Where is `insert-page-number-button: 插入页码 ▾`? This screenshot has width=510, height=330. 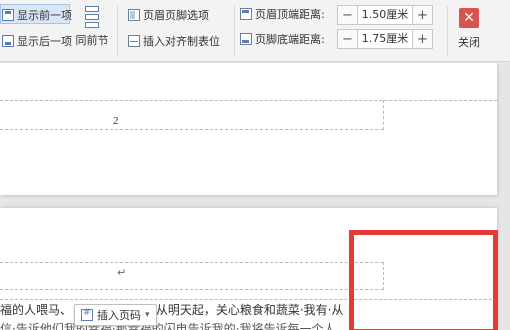
insert-page-number-button: 插入页码 ▾ is located at coordinates (115, 315).